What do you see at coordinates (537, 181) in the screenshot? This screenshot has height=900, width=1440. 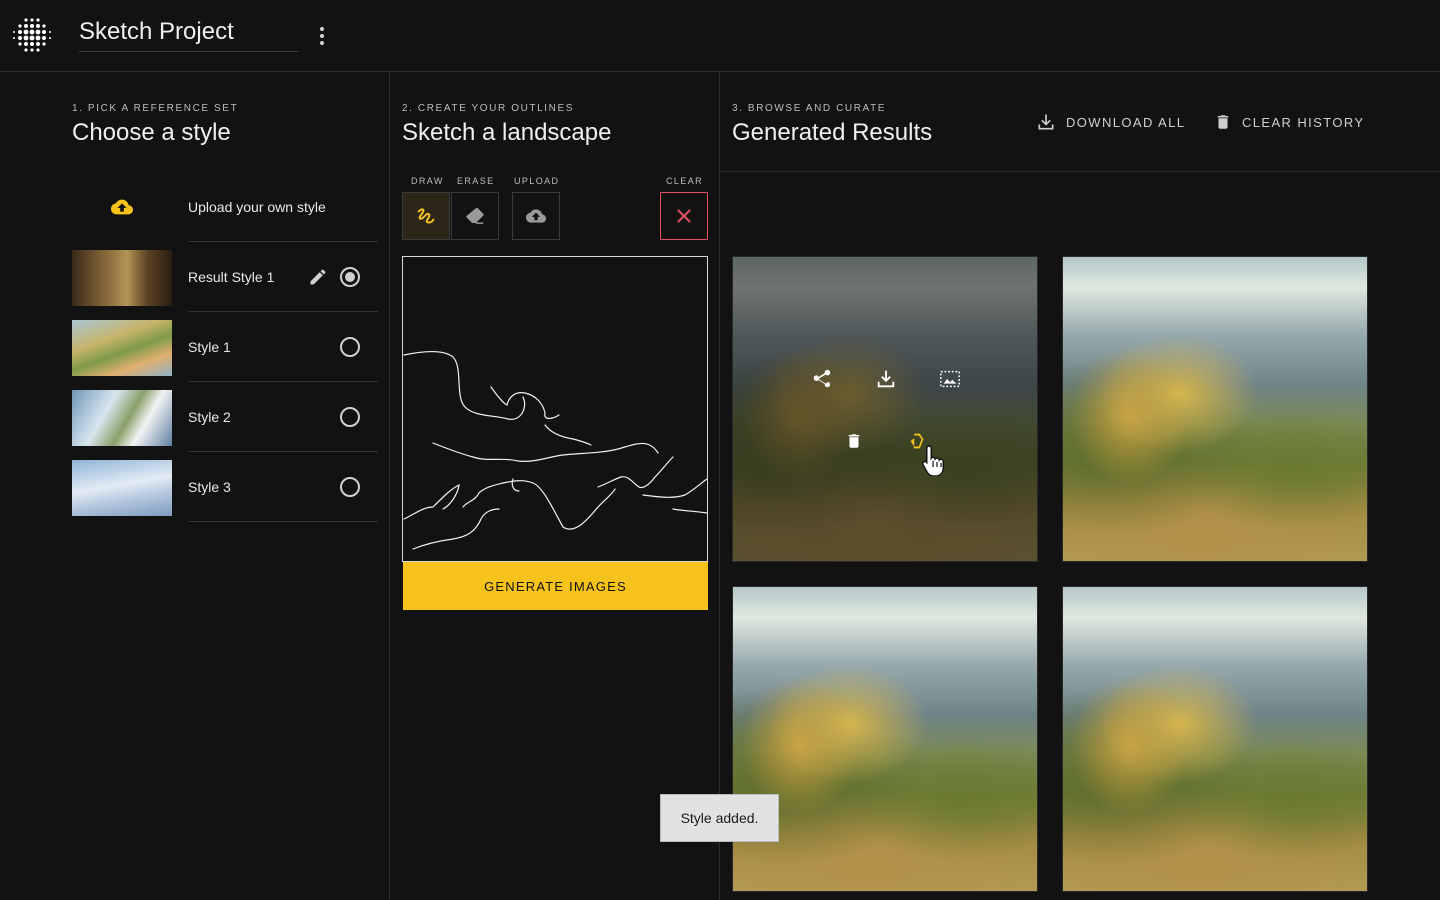 I see `upload-tool-label: UPLOAD` at bounding box center [537, 181].